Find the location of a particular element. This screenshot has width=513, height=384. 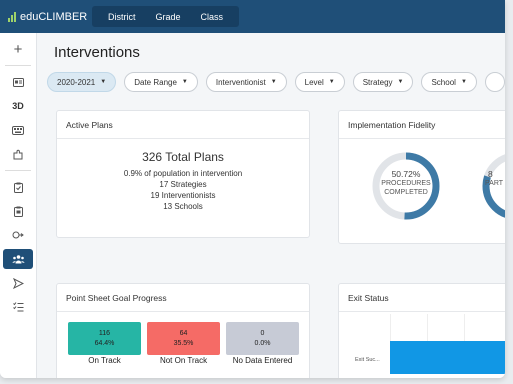

filter-more is located at coordinates (494, 82).